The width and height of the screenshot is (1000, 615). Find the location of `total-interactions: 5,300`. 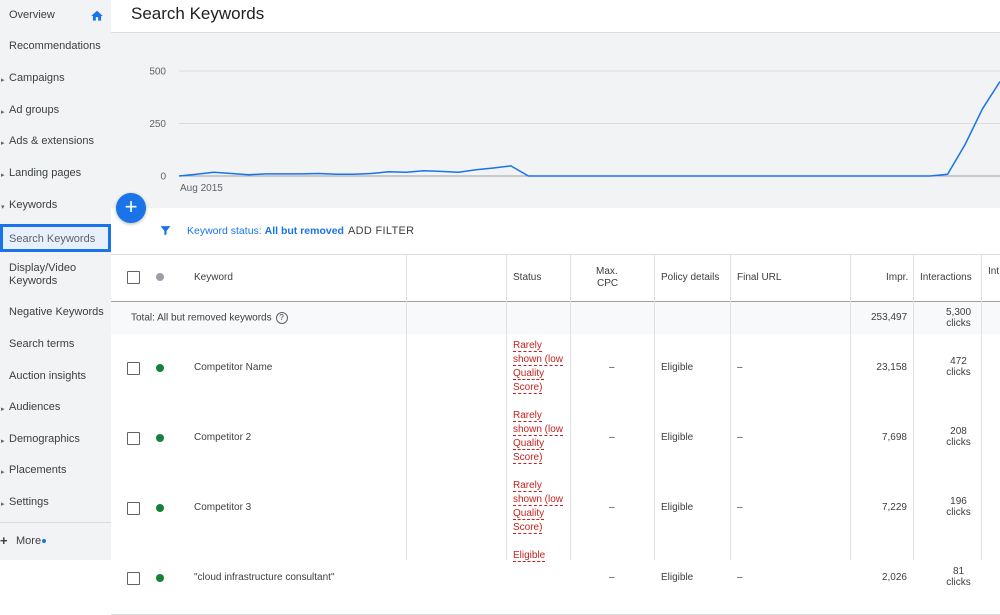

total-interactions: 5,300 is located at coordinates (959, 312).